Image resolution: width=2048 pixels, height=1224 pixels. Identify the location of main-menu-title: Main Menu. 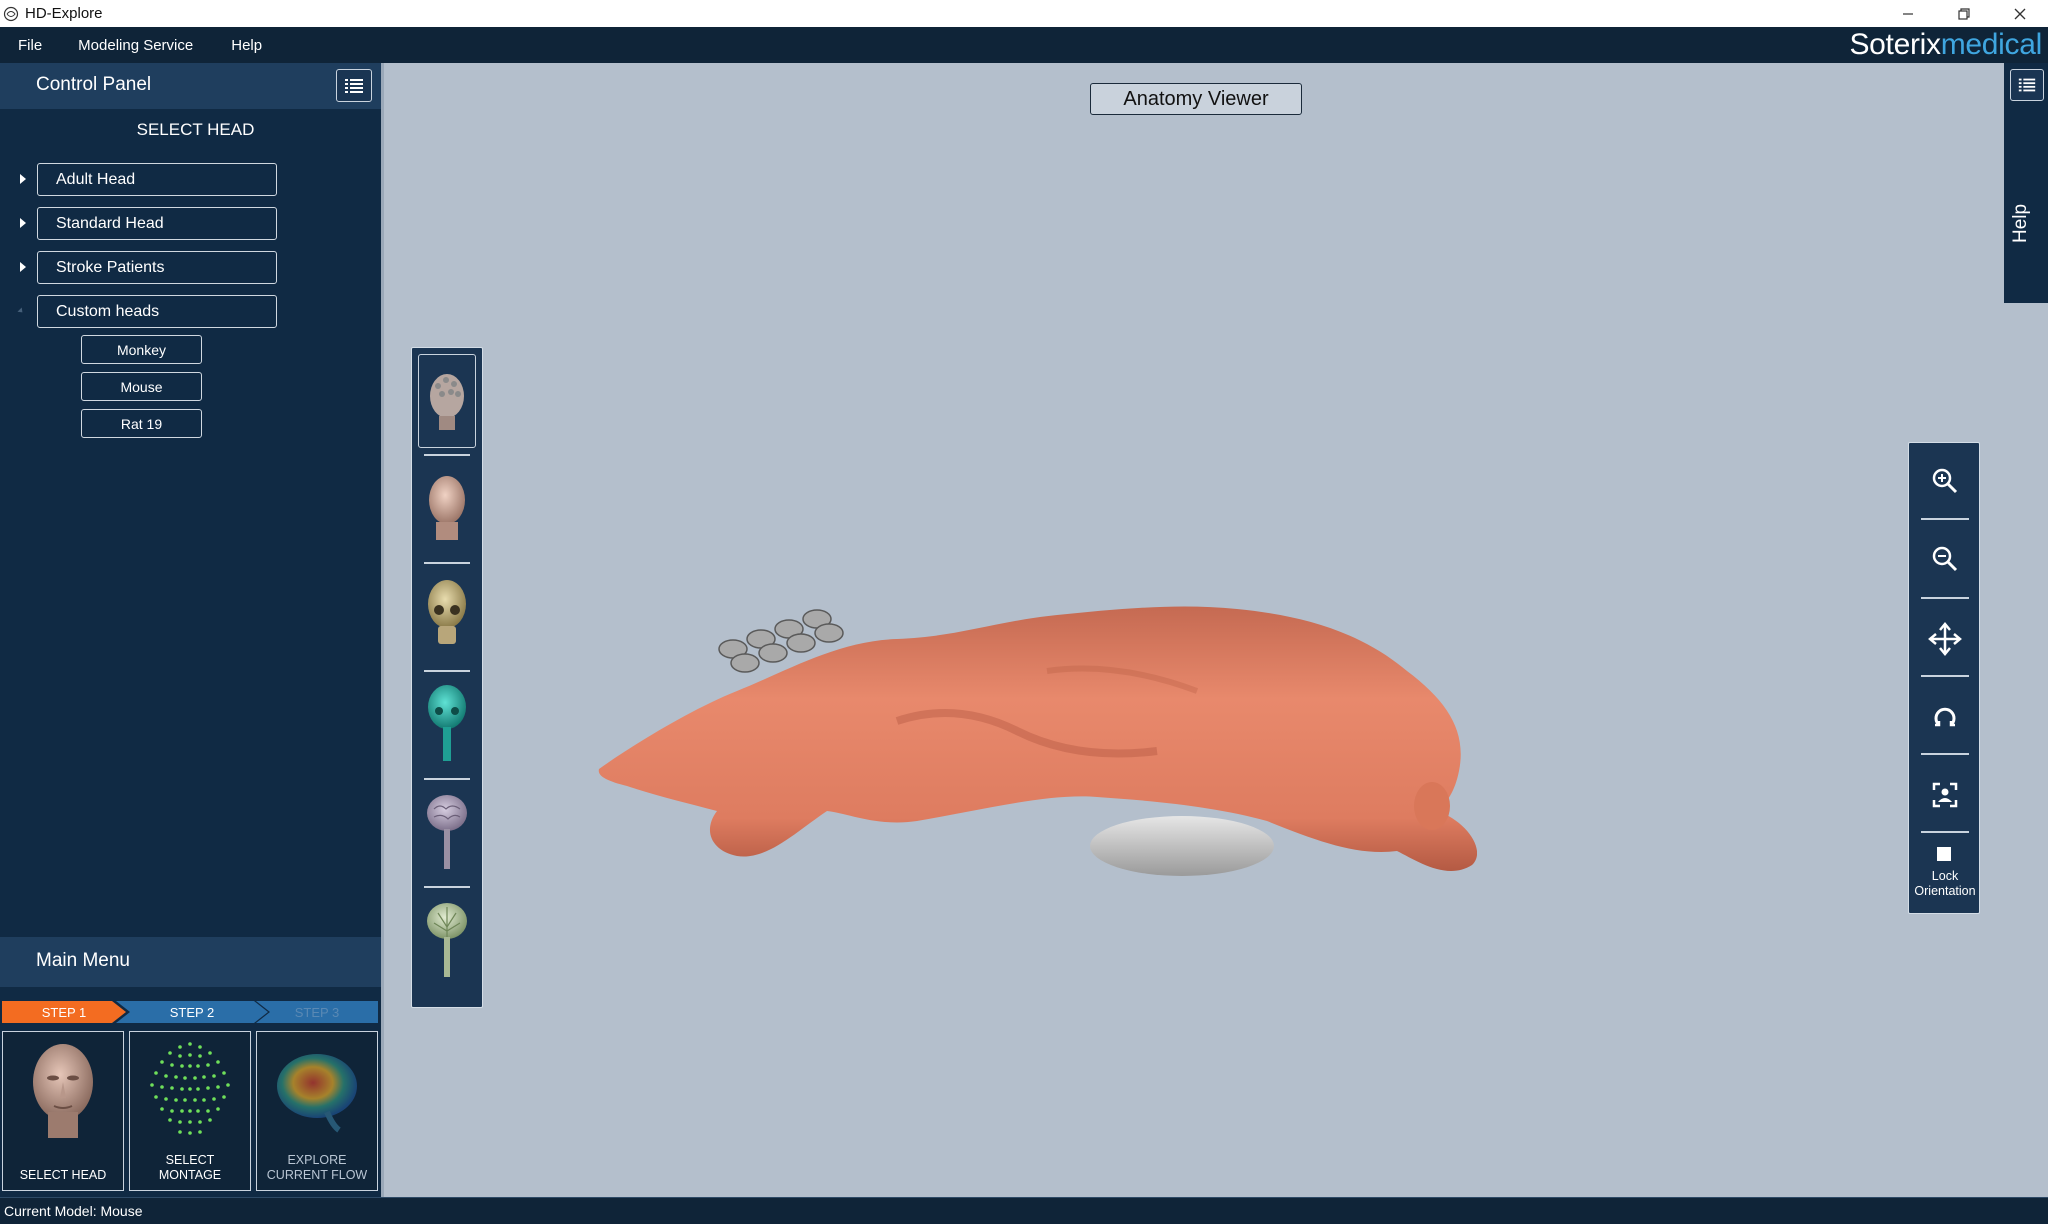
(83, 960).